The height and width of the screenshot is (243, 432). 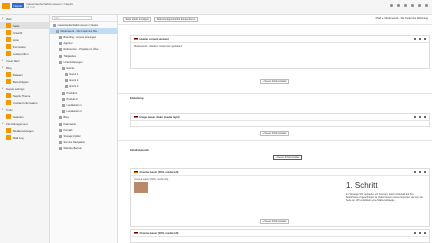 I want to click on teaser-image, so click(x=141, y=187).